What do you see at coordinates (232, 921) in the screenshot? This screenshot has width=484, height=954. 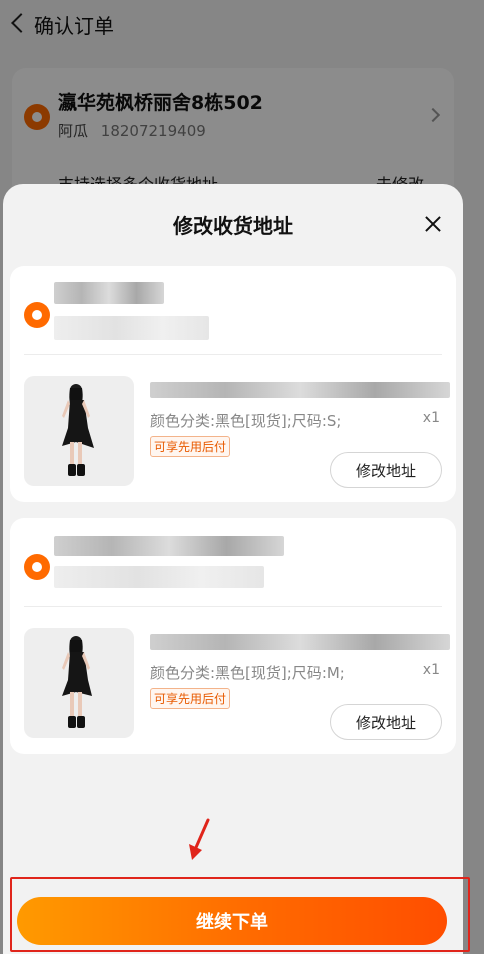 I see `continue-order-button: 继续下单` at bounding box center [232, 921].